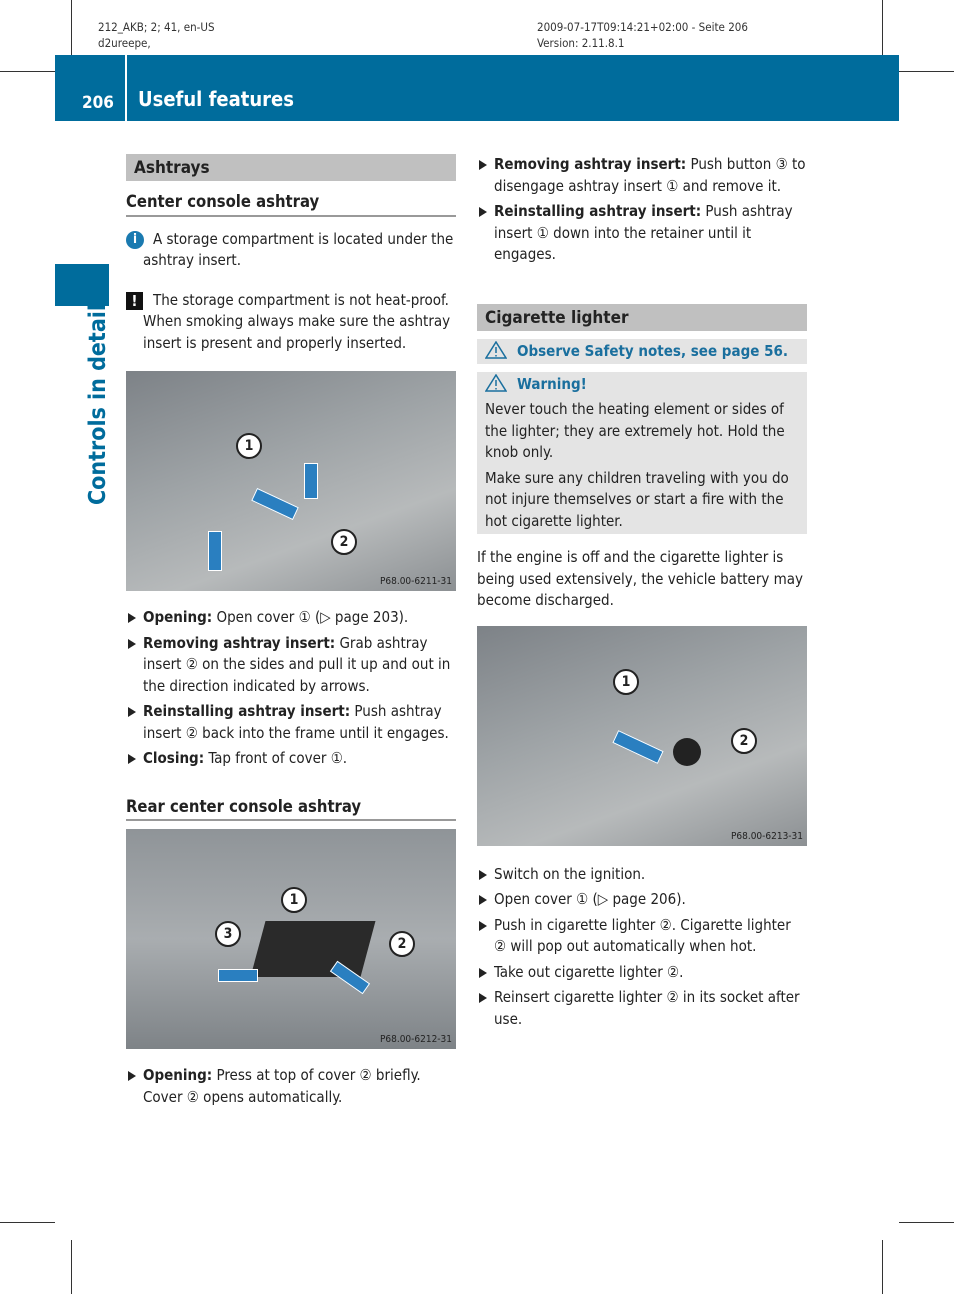 This screenshot has height=1294, width=954. What do you see at coordinates (415, 1039) in the screenshot?
I see `photo-caption: P68.00-6212-31` at bounding box center [415, 1039].